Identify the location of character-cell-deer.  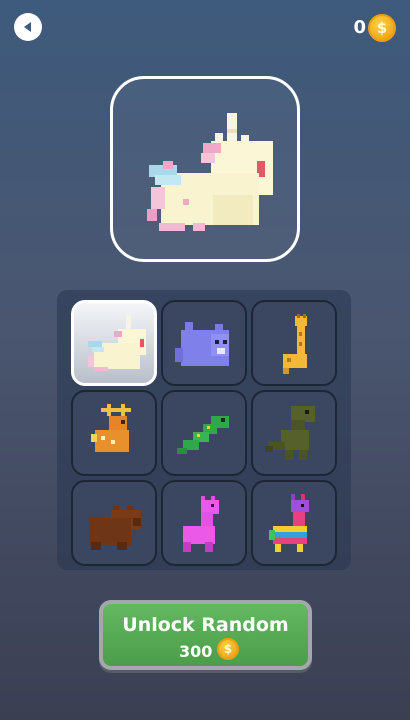
(114, 433).